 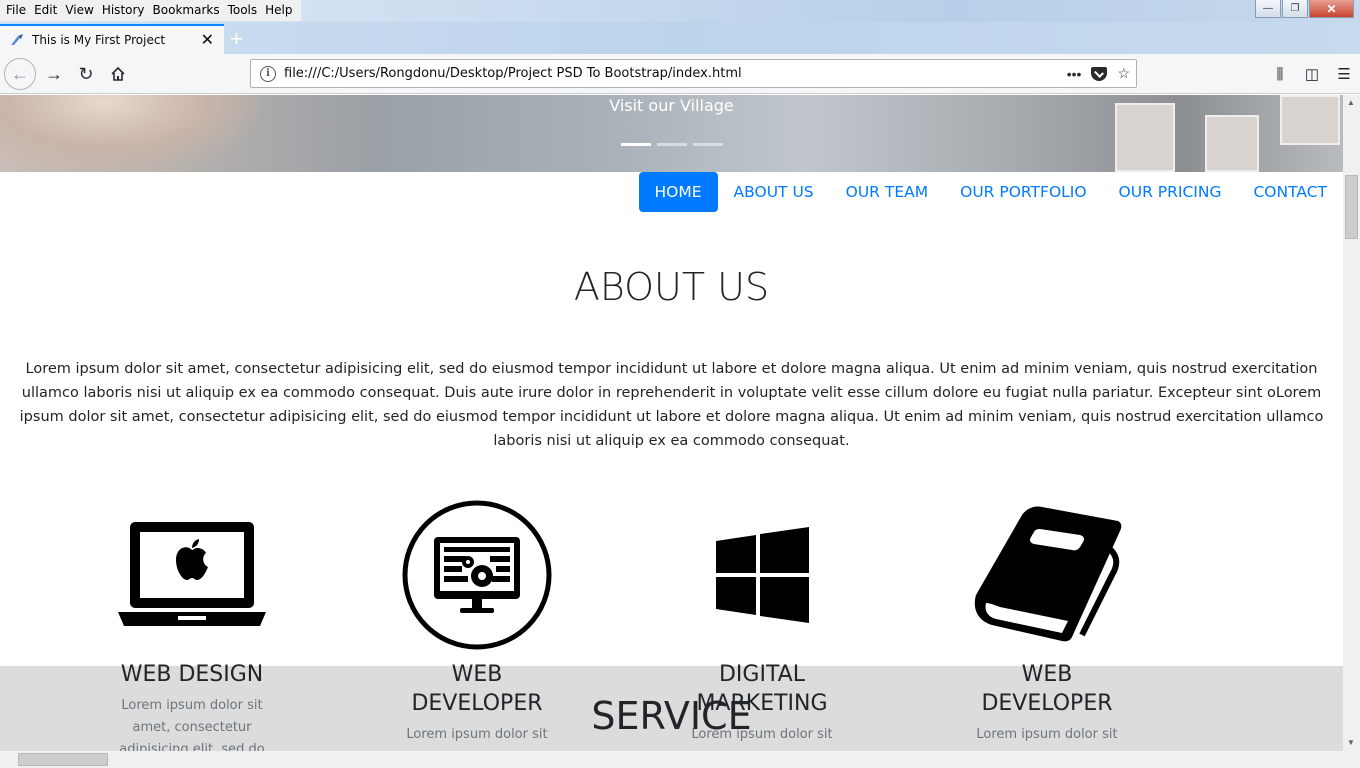 I want to click on sidebar-icon: ◫, so click(x=1312, y=74).